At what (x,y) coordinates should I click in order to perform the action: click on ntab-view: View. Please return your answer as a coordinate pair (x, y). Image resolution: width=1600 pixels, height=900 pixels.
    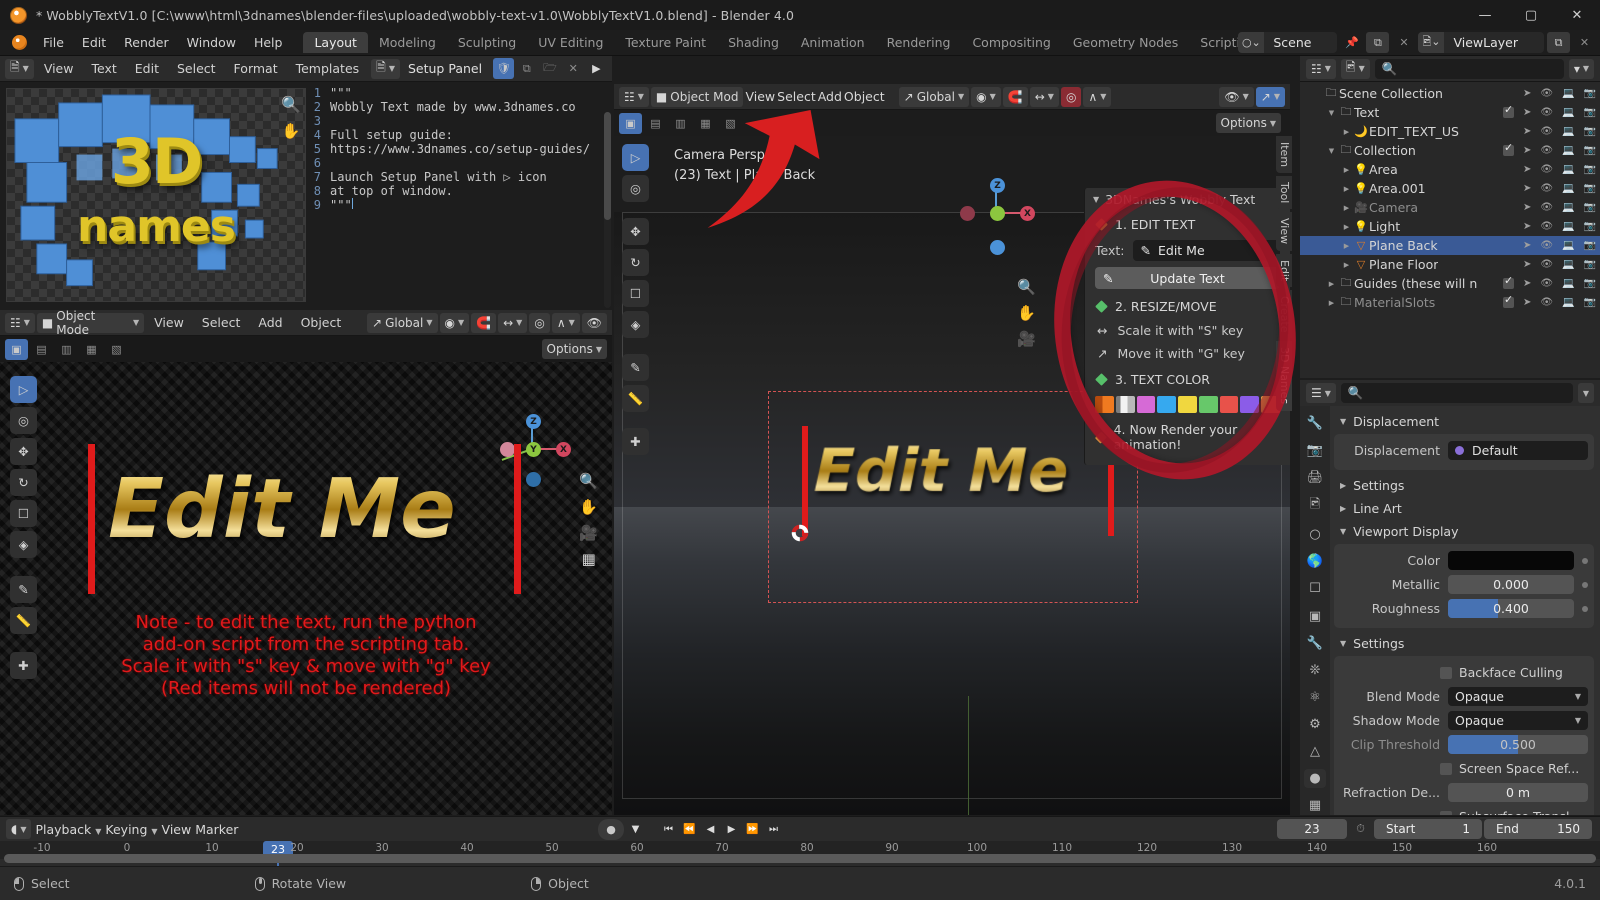
    Looking at the image, I should click on (1284, 231).